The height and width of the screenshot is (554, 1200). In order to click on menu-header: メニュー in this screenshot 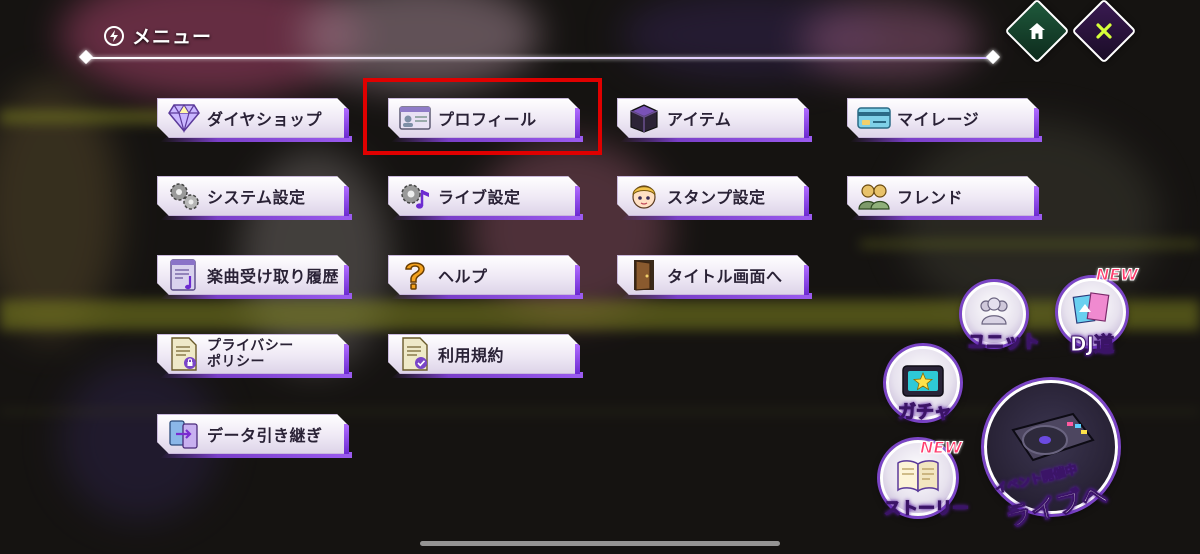, I will do `click(158, 35)`.